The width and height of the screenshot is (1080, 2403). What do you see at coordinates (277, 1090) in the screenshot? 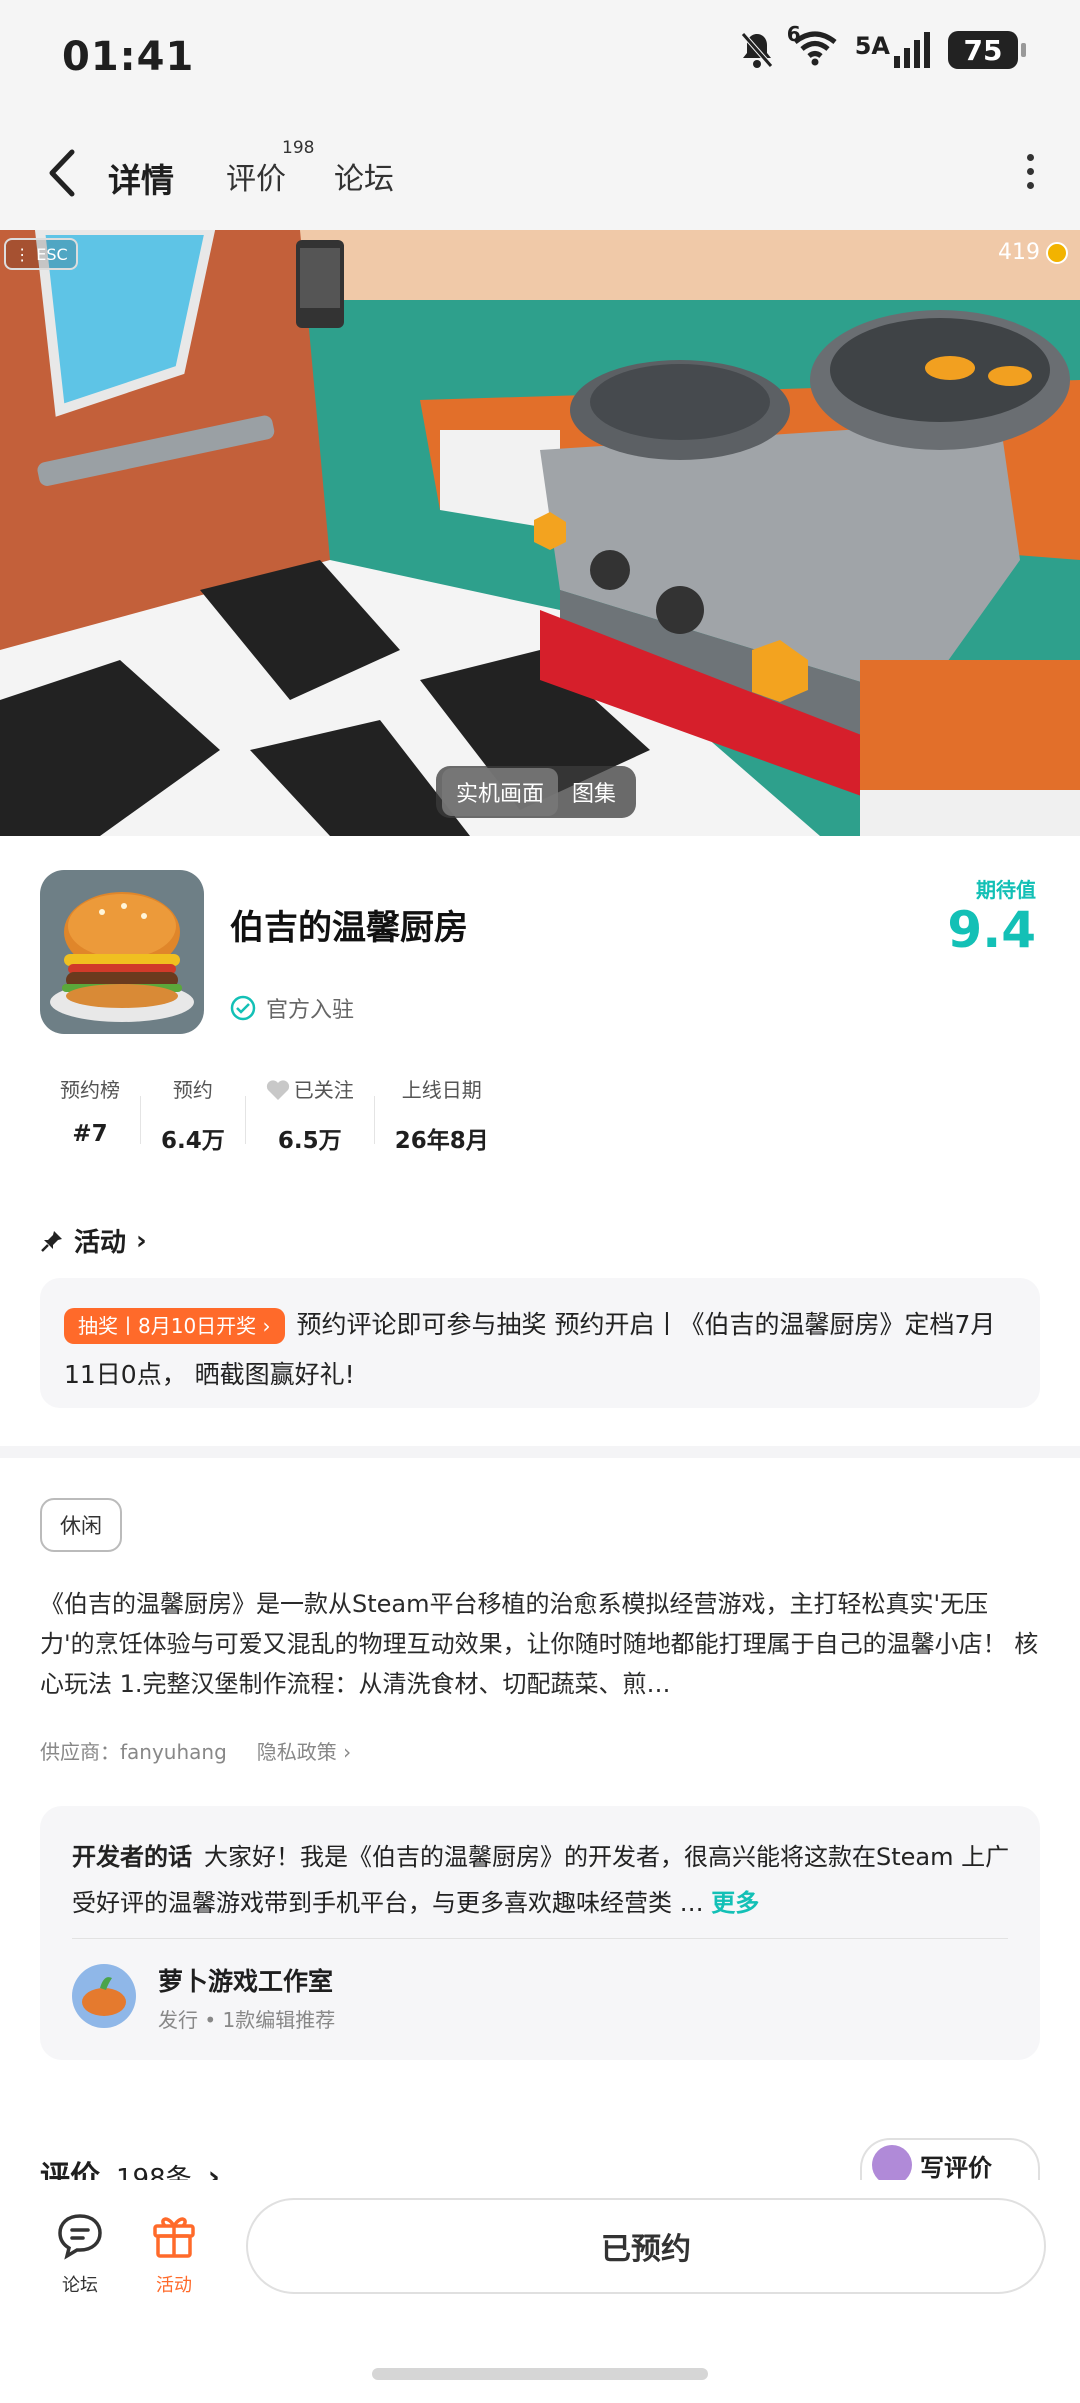
I see `heart-icon` at bounding box center [277, 1090].